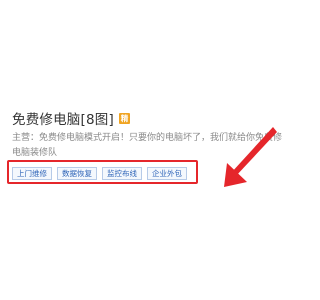 The width and height of the screenshot is (320, 300). I want to click on arrow-head, so click(235, 175).